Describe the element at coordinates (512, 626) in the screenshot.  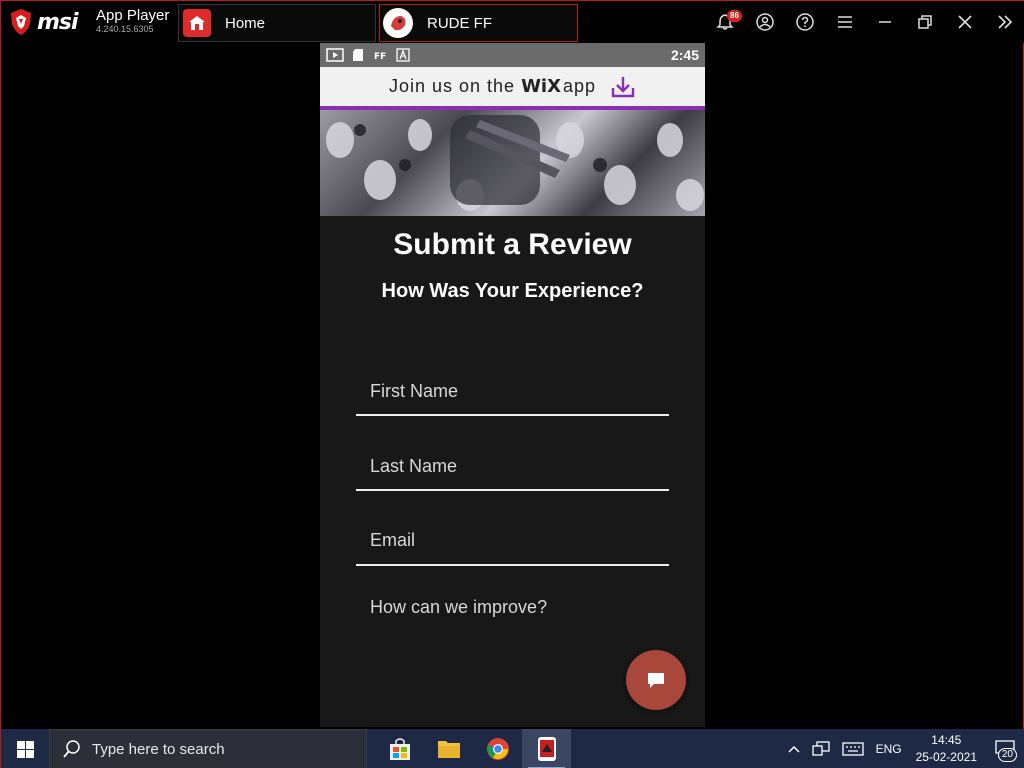
I see `improve-textarea` at that location.